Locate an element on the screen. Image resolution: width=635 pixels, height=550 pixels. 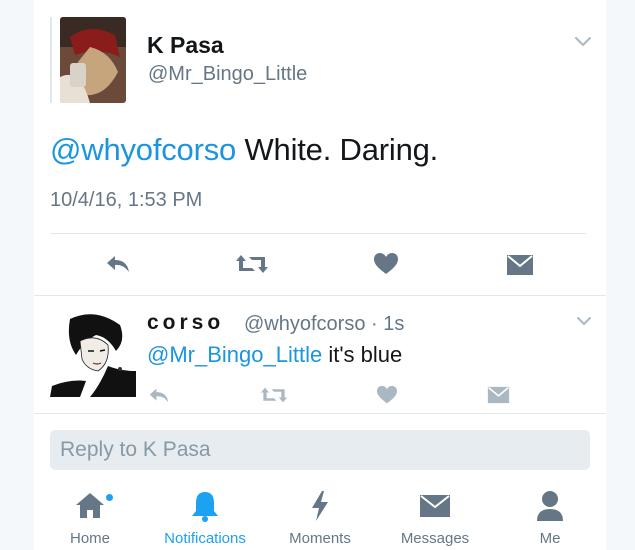
mention-link: @whyofcorso is located at coordinates (143, 149).